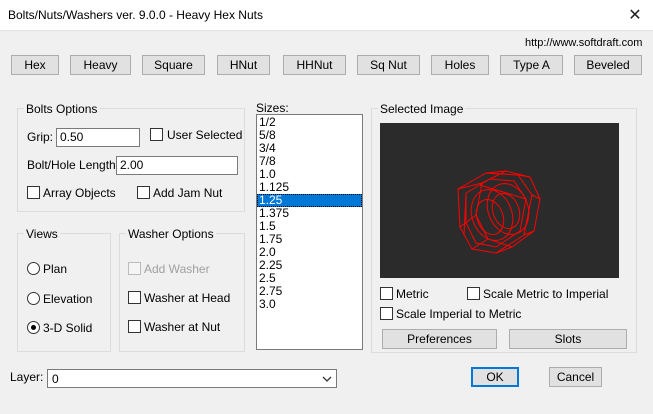 The width and height of the screenshot is (653, 414). I want to click on grip-label: Grip:, so click(40, 137).